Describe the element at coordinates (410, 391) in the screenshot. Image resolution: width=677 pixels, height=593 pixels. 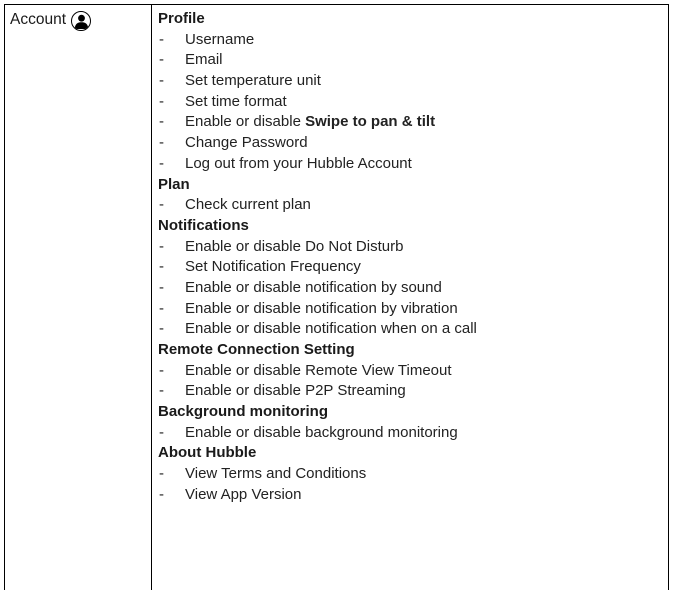
I see `list-item: - Enable or disable P2P Streaming` at that location.